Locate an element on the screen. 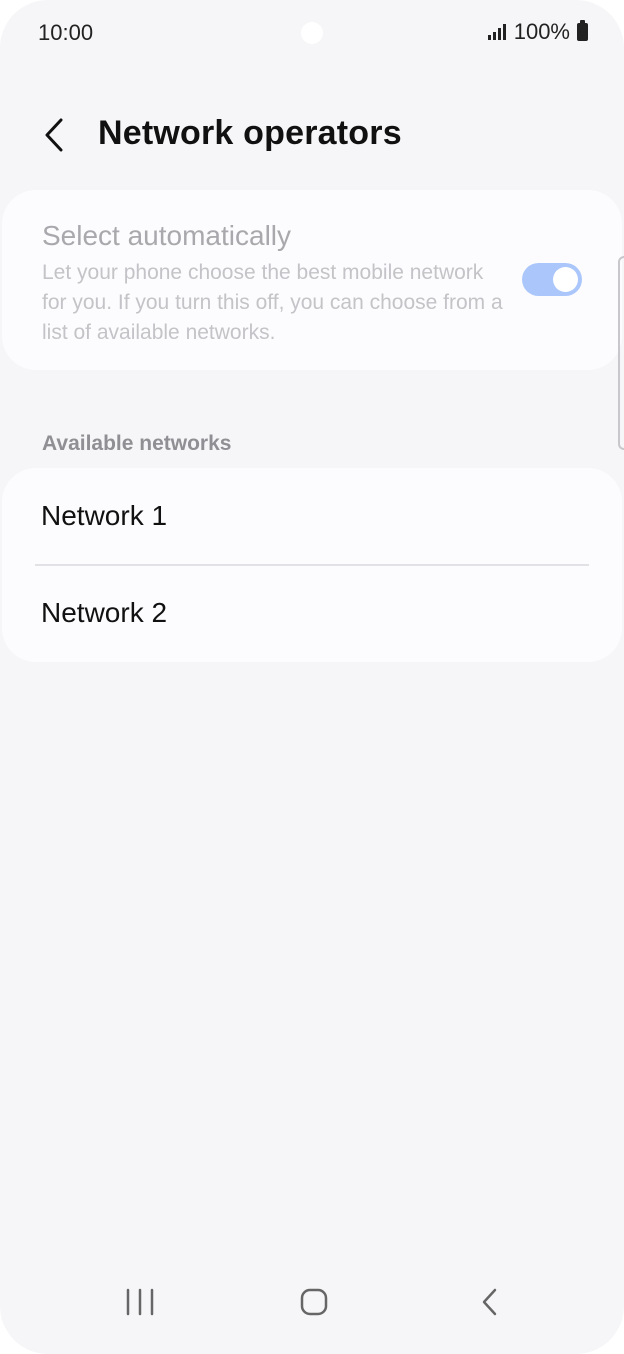  header: Network operators is located at coordinates (312, 135).